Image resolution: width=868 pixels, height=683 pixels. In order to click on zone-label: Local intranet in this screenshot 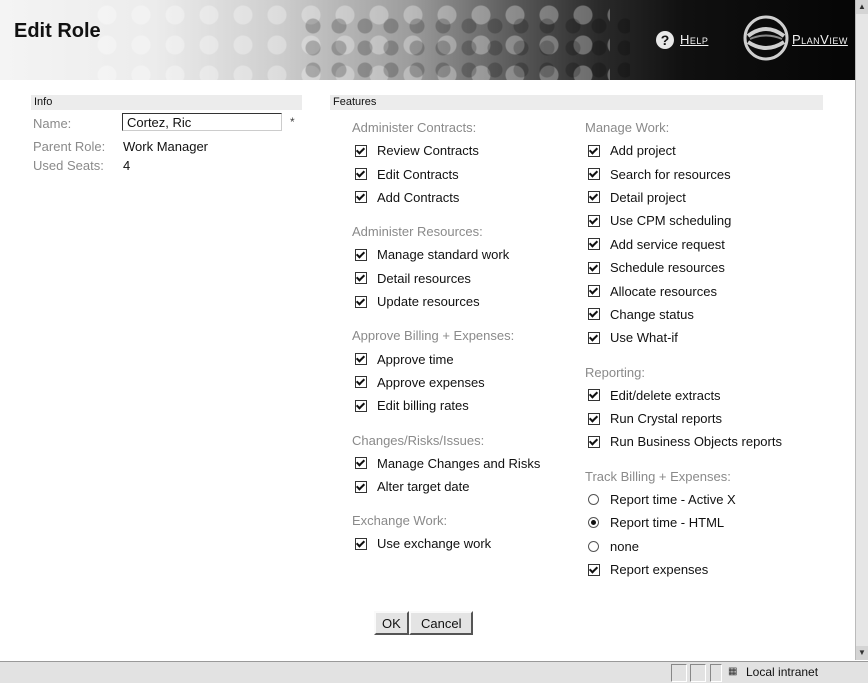, I will do `click(782, 672)`.